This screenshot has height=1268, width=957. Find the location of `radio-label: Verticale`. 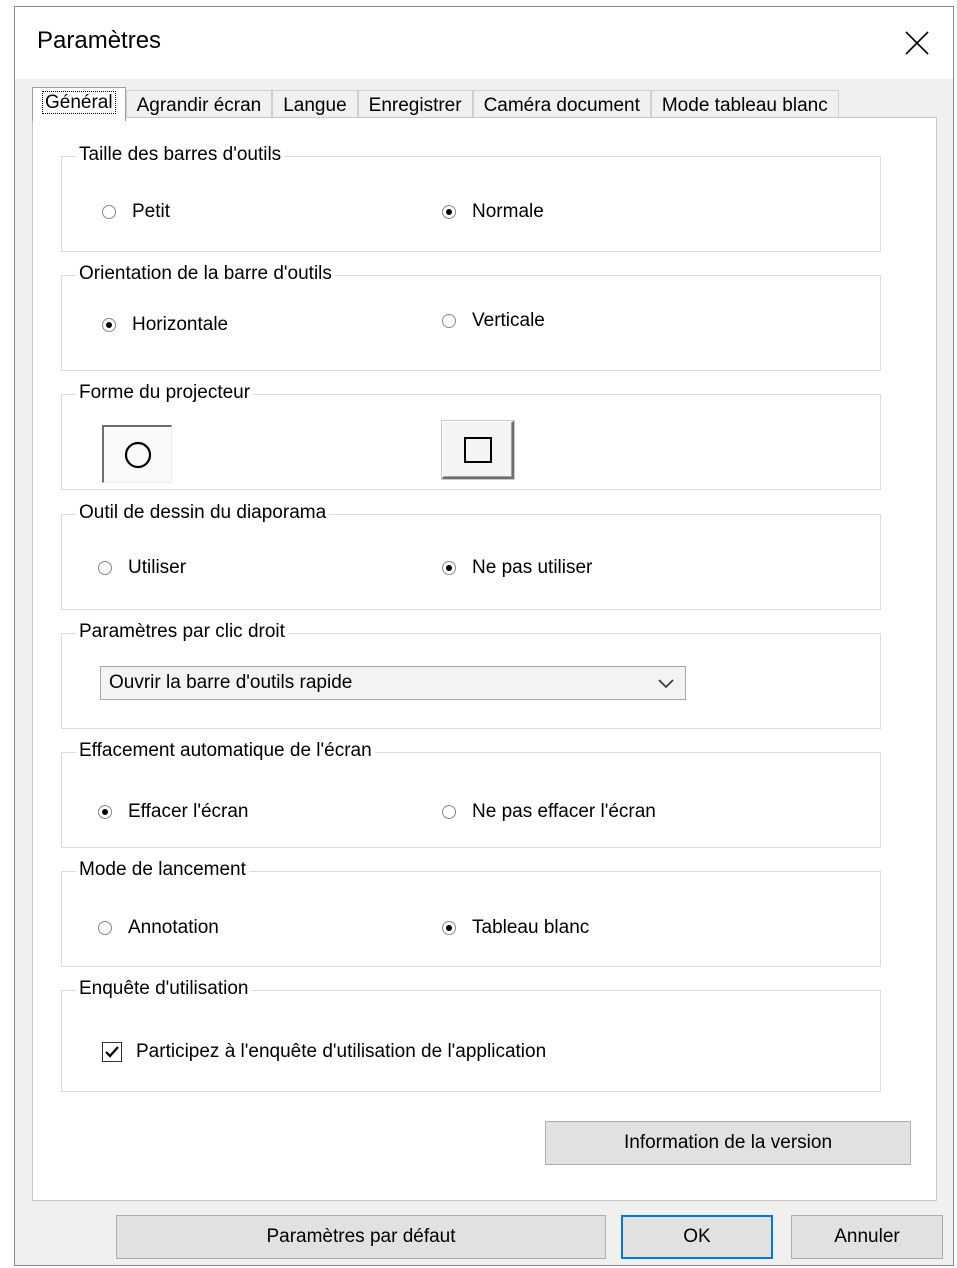

radio-label: Verticale is located at coordinates (508, 320).